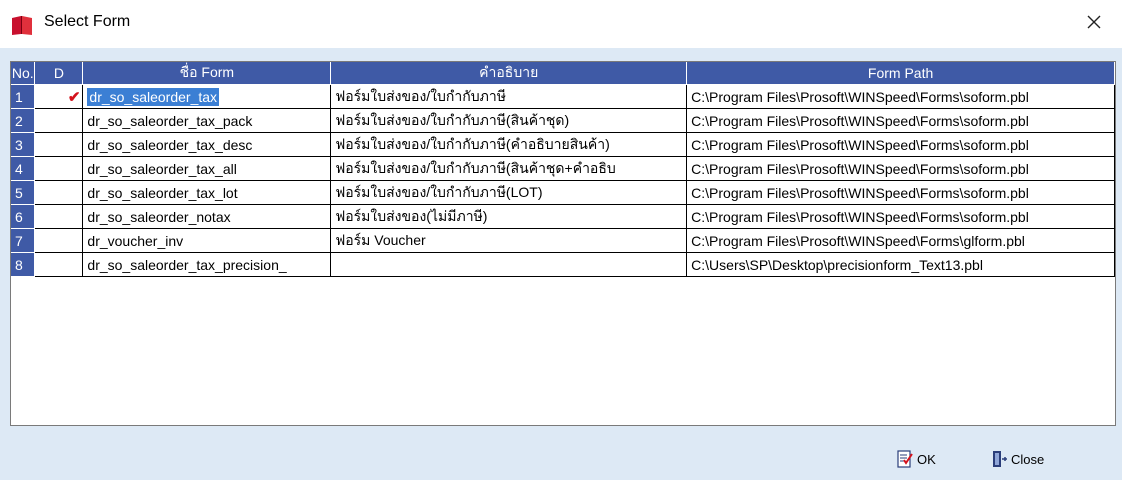 The height and width of the screenshot is (480, 1122). What do you see at coordinates (22, 25) in the screenshot?
I see `book-icon` at bounding box center [22, 25].